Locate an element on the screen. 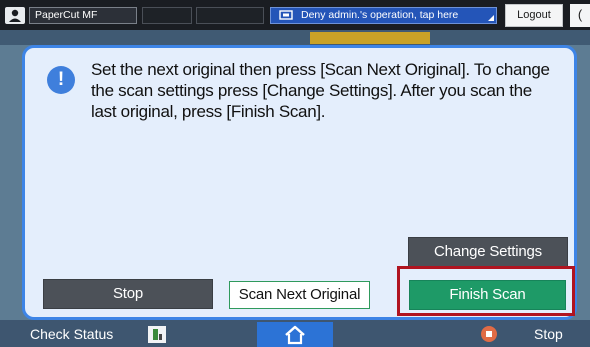 This screenshot has height=347, width=590. change-settings-button: Change Settings is located at coordinates (488, 252).